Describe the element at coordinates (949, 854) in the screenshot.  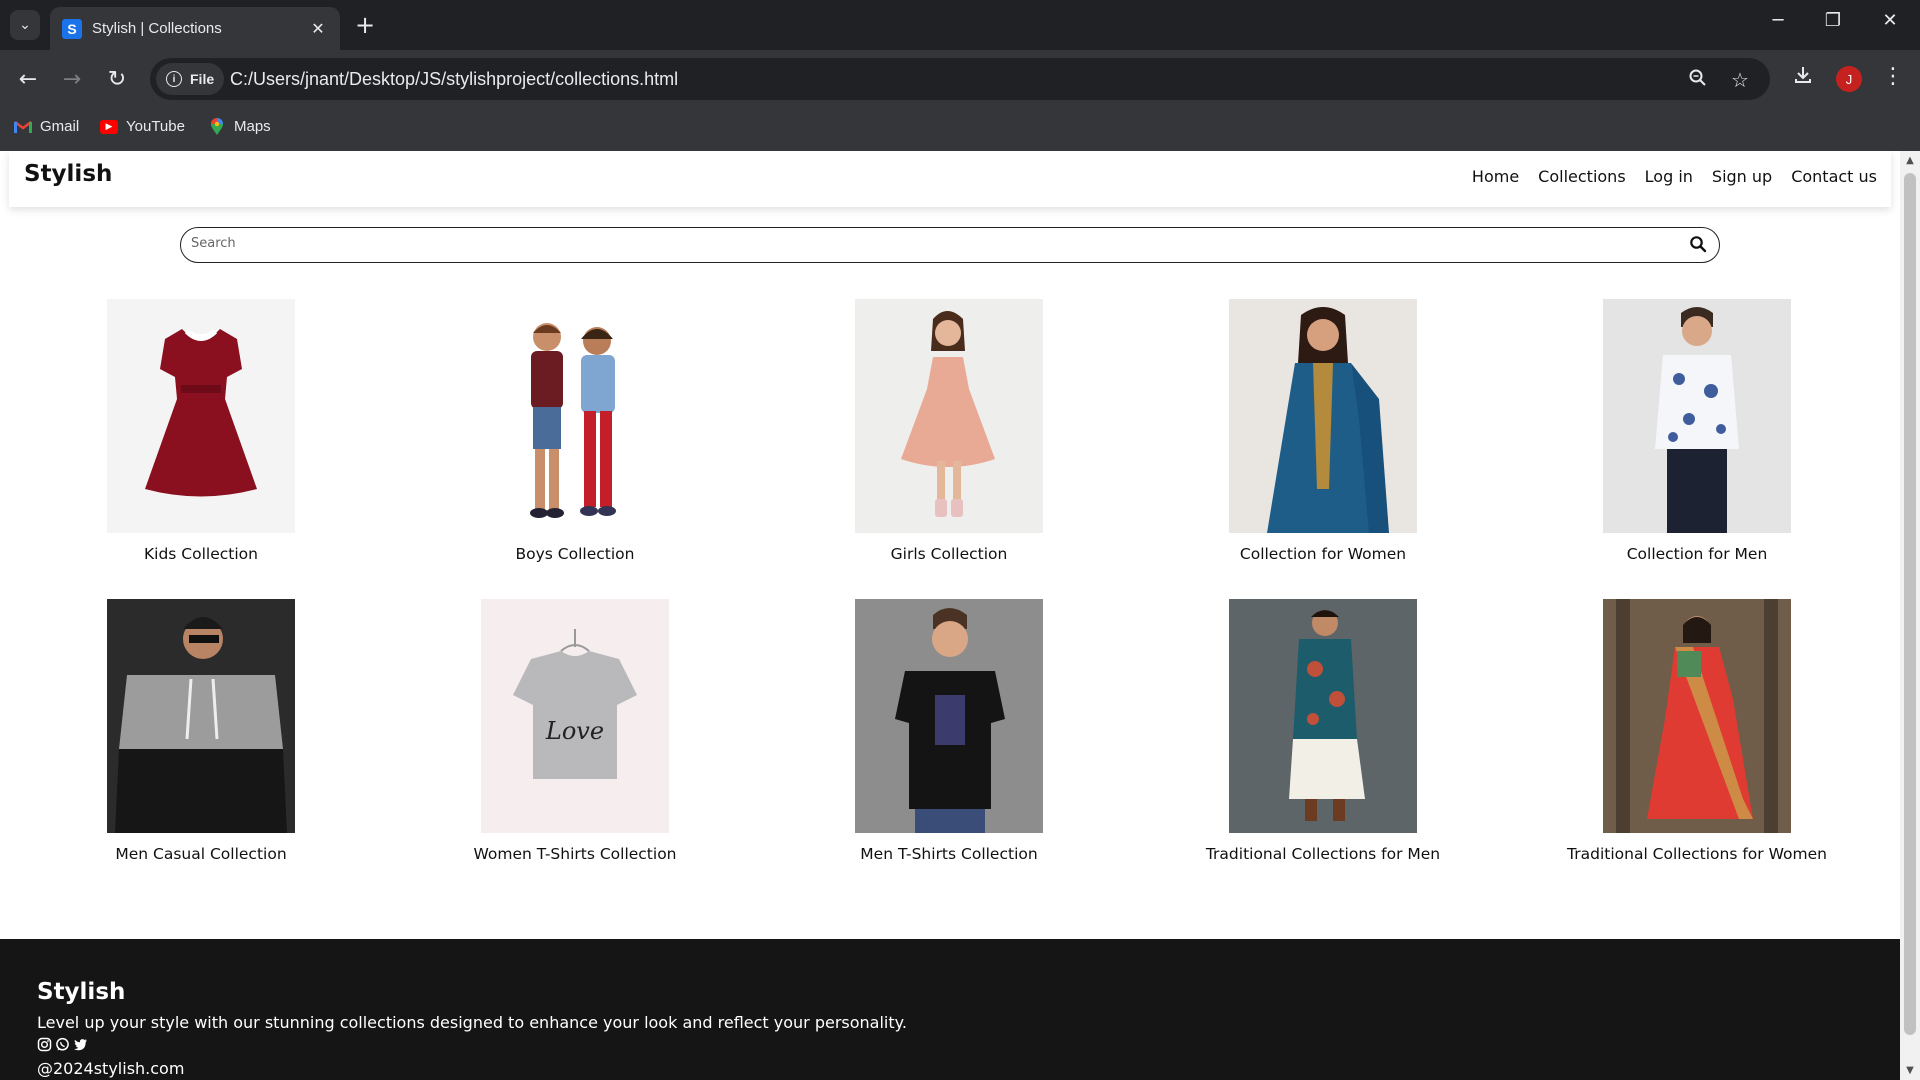
I see `collection-label: Men T-Shirts Collection` at that location.